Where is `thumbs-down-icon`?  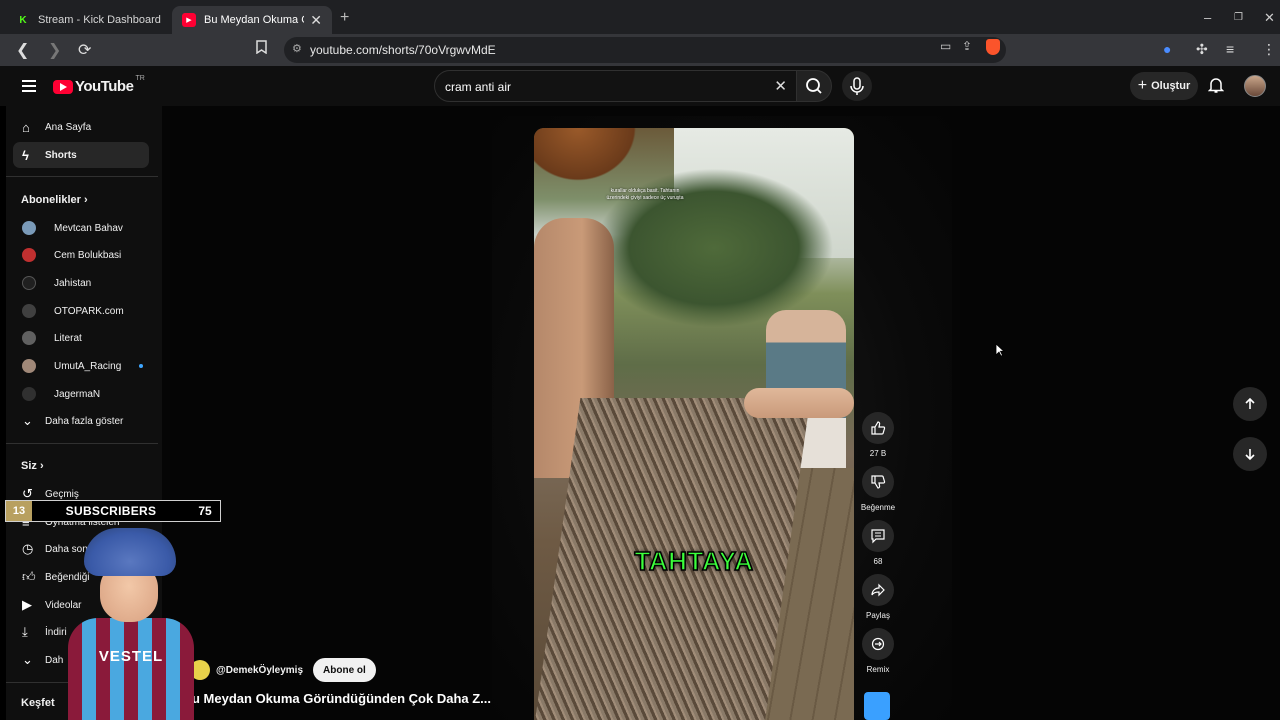
thumbs-down-icon is located at coordinates (878, 482).